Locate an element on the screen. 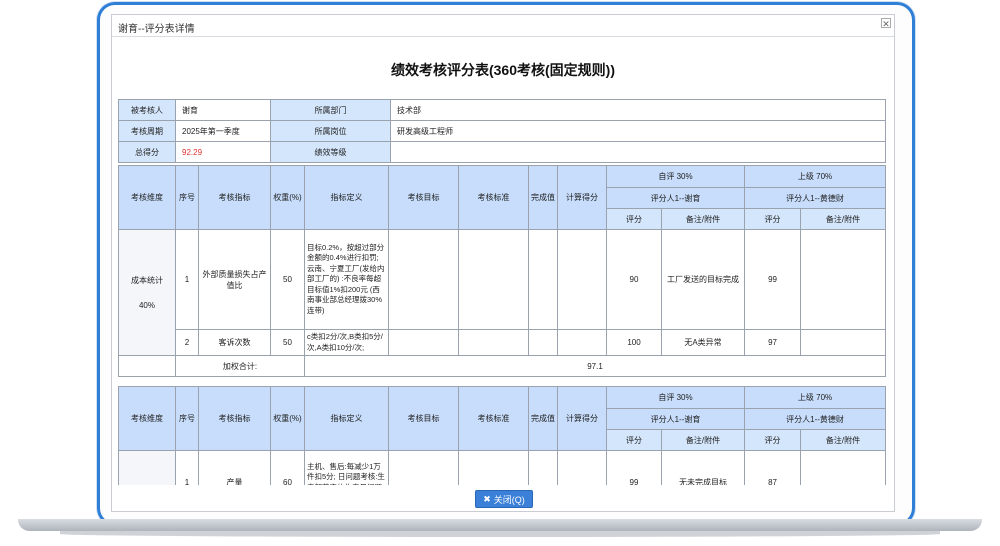  header-completion: 完成值 is located at coordinates (543, 197).